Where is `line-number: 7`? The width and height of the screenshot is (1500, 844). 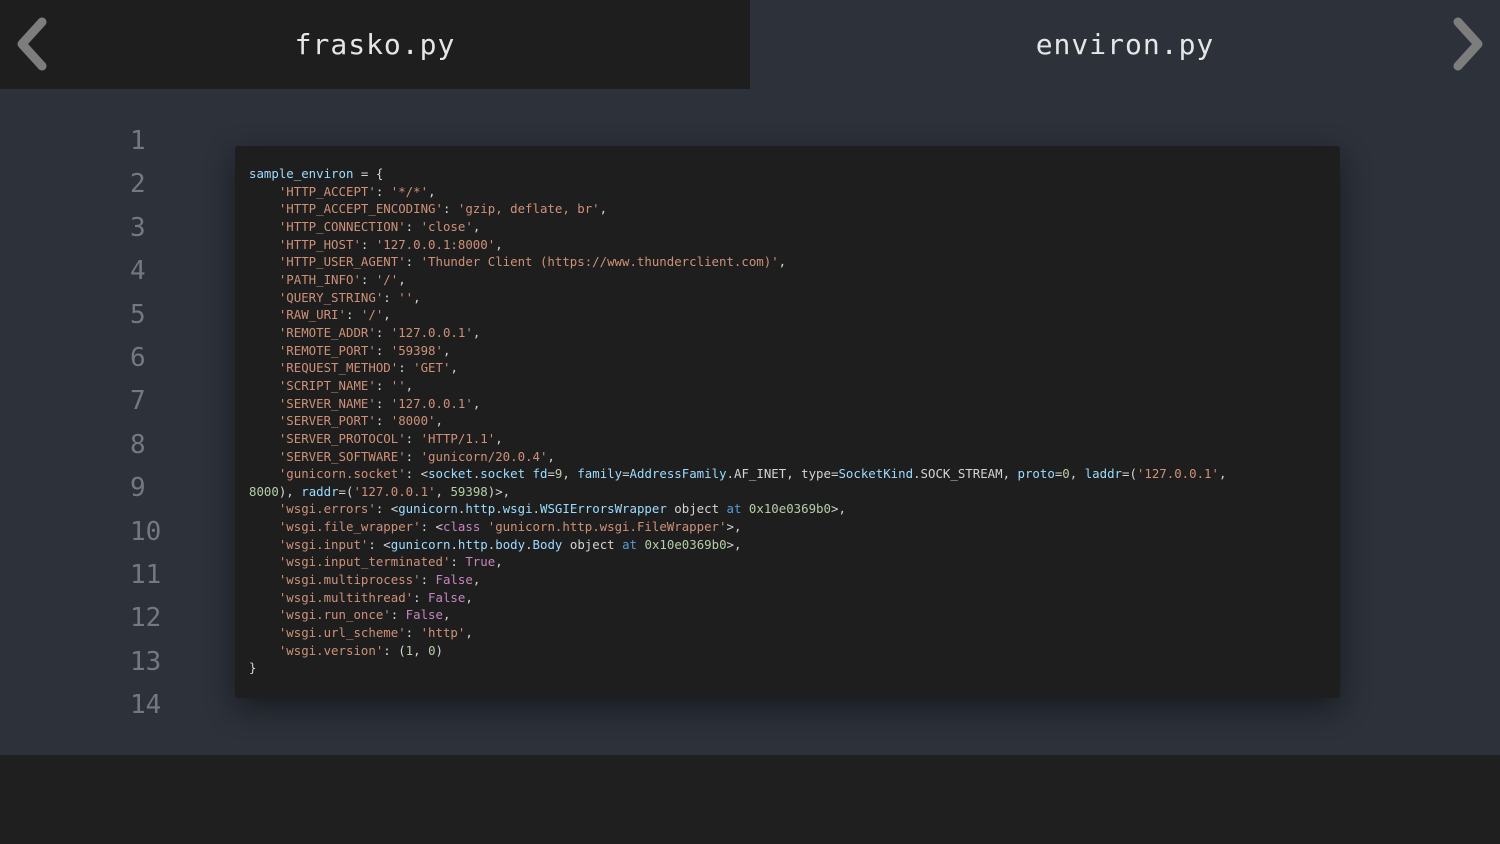
line-number: 7 is located at coordinates (138, 401).